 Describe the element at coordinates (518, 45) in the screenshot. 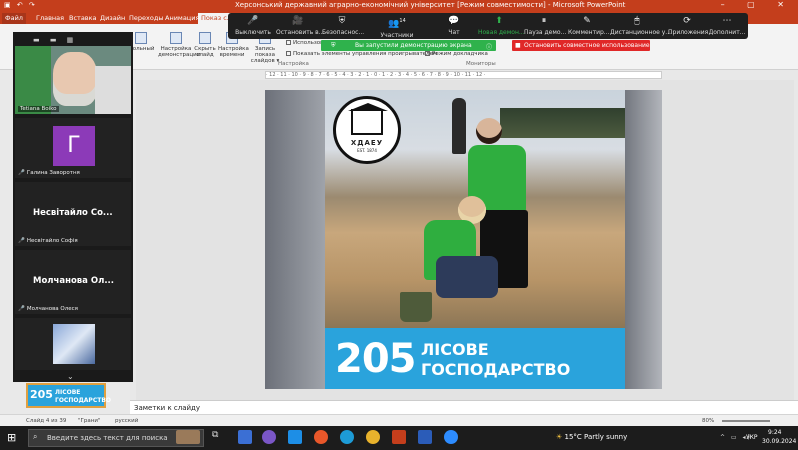

I see `stop-icon: ■` at that location.